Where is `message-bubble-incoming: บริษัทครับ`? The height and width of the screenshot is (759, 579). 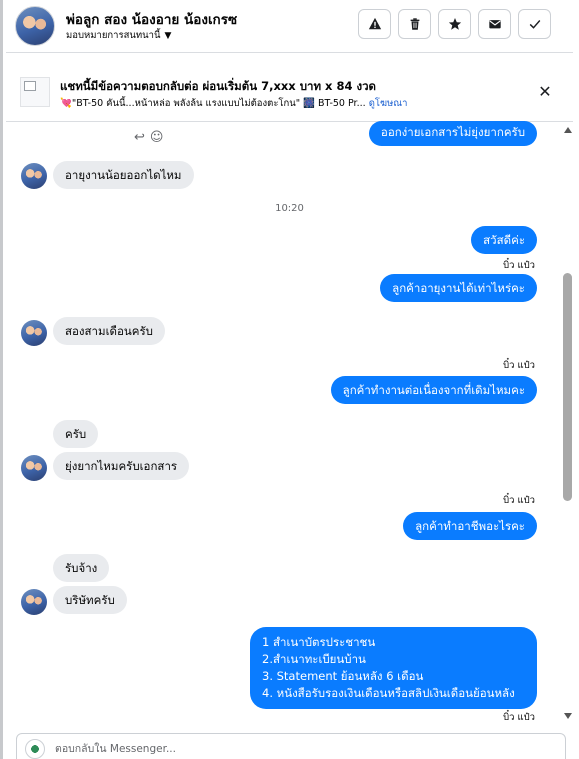
message-bubble-incoming: บริษัทครับ is located at coordinates (90, 600).